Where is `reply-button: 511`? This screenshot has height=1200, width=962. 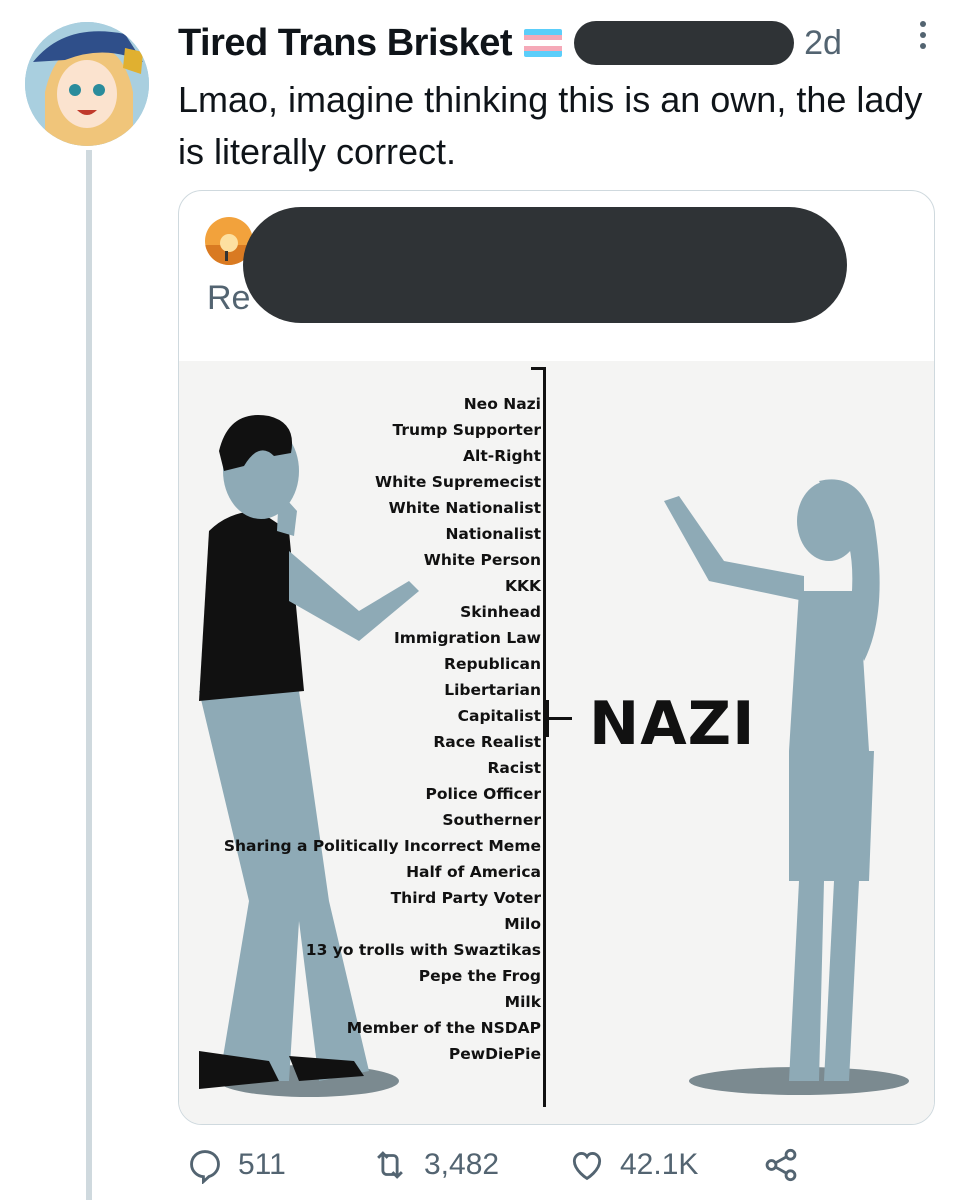 reply-button: 511 is located at coordinates (236, 1165).